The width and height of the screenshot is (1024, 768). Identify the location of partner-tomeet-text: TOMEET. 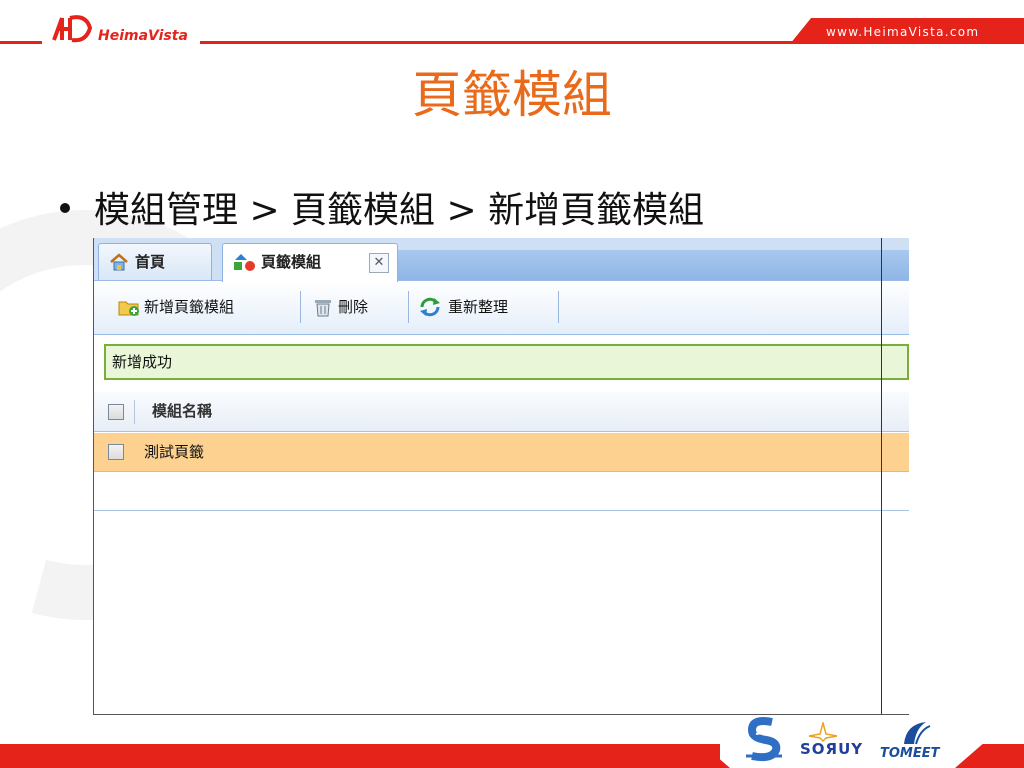
(910, 753).